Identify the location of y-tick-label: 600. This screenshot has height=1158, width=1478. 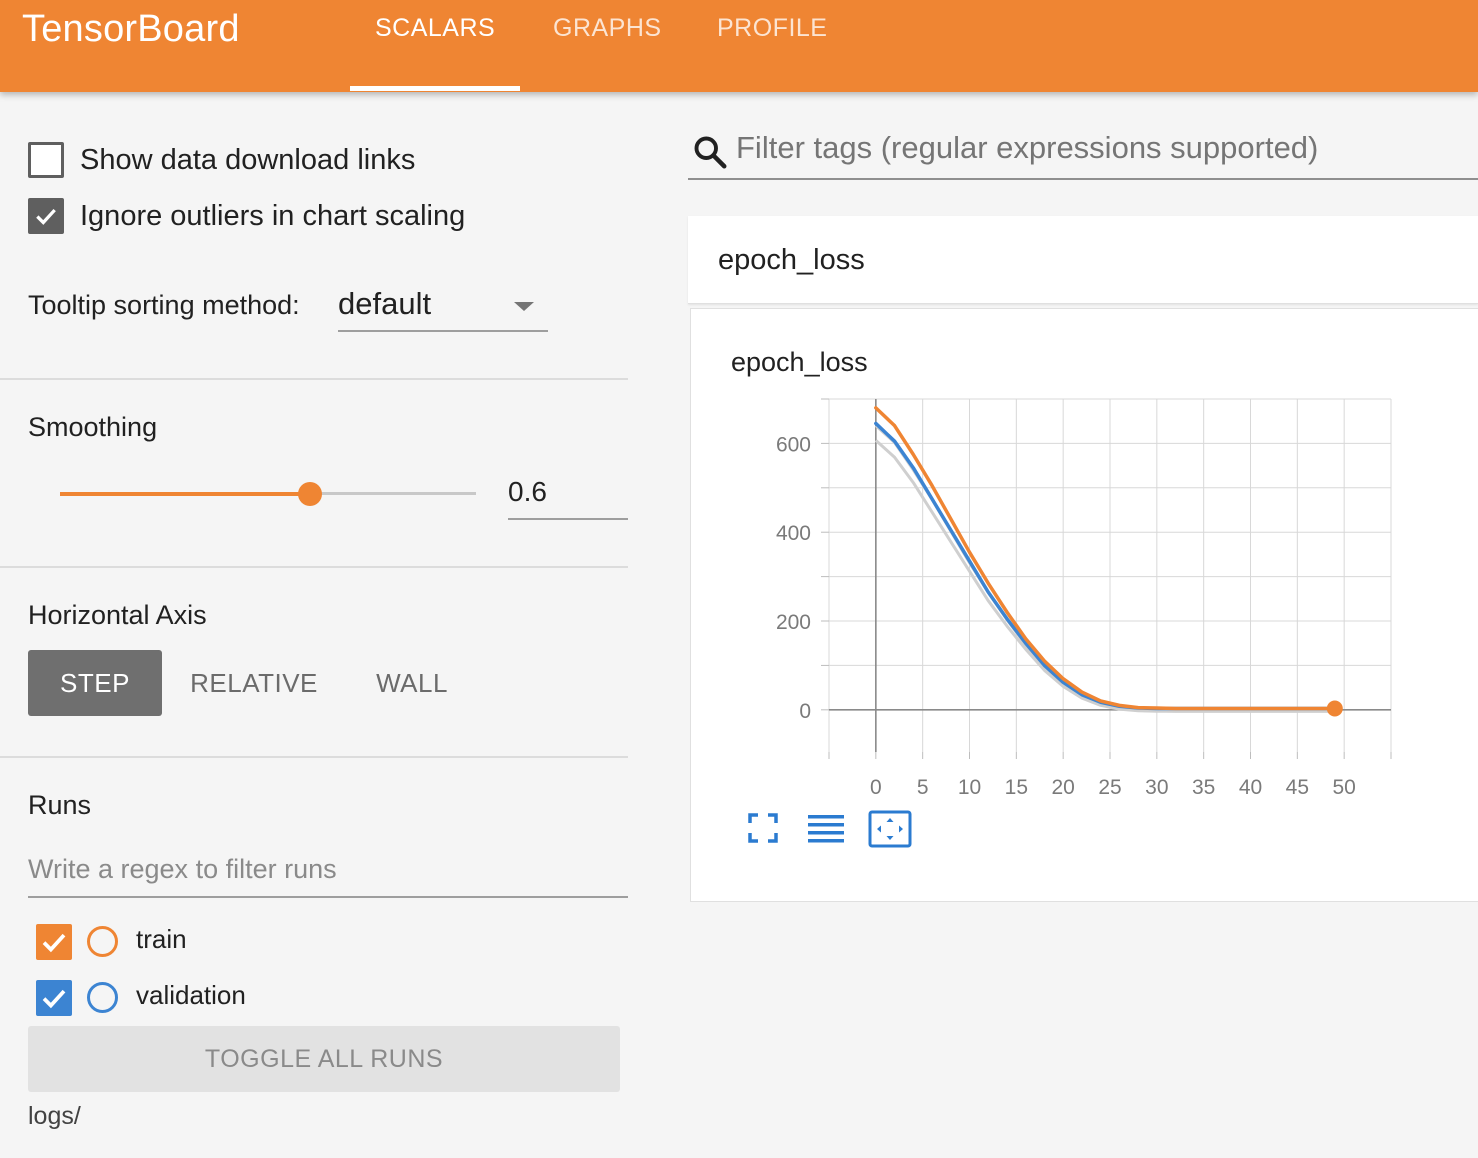
(793, 444).